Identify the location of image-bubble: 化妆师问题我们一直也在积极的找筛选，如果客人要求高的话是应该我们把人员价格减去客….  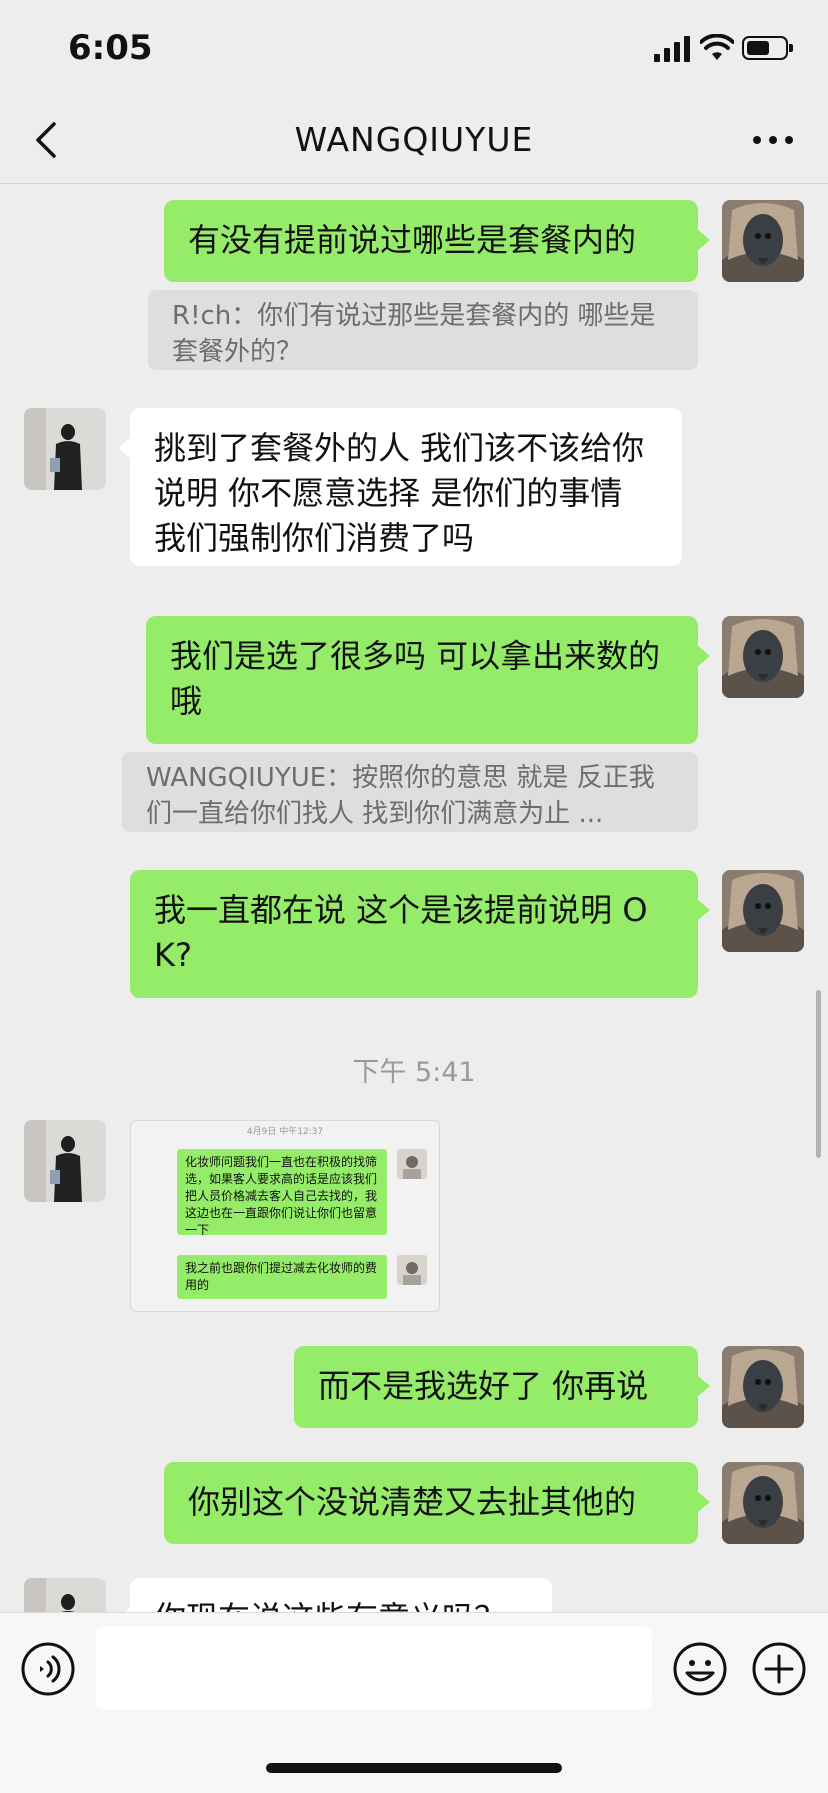
(282, 1192).